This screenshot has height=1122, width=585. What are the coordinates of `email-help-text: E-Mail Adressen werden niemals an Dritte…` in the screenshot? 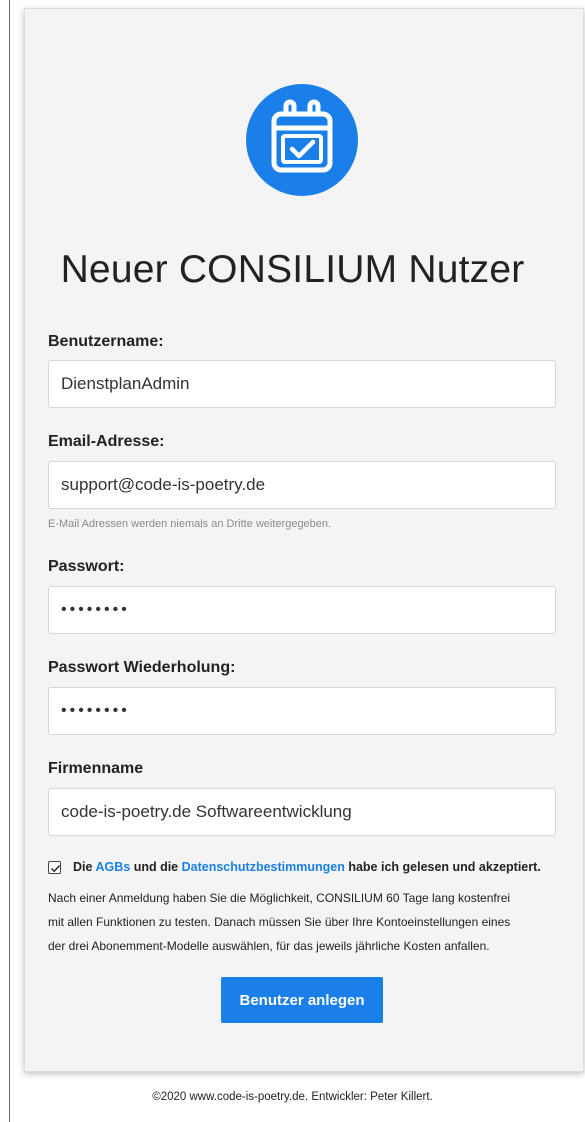 It's located at (190, 524).